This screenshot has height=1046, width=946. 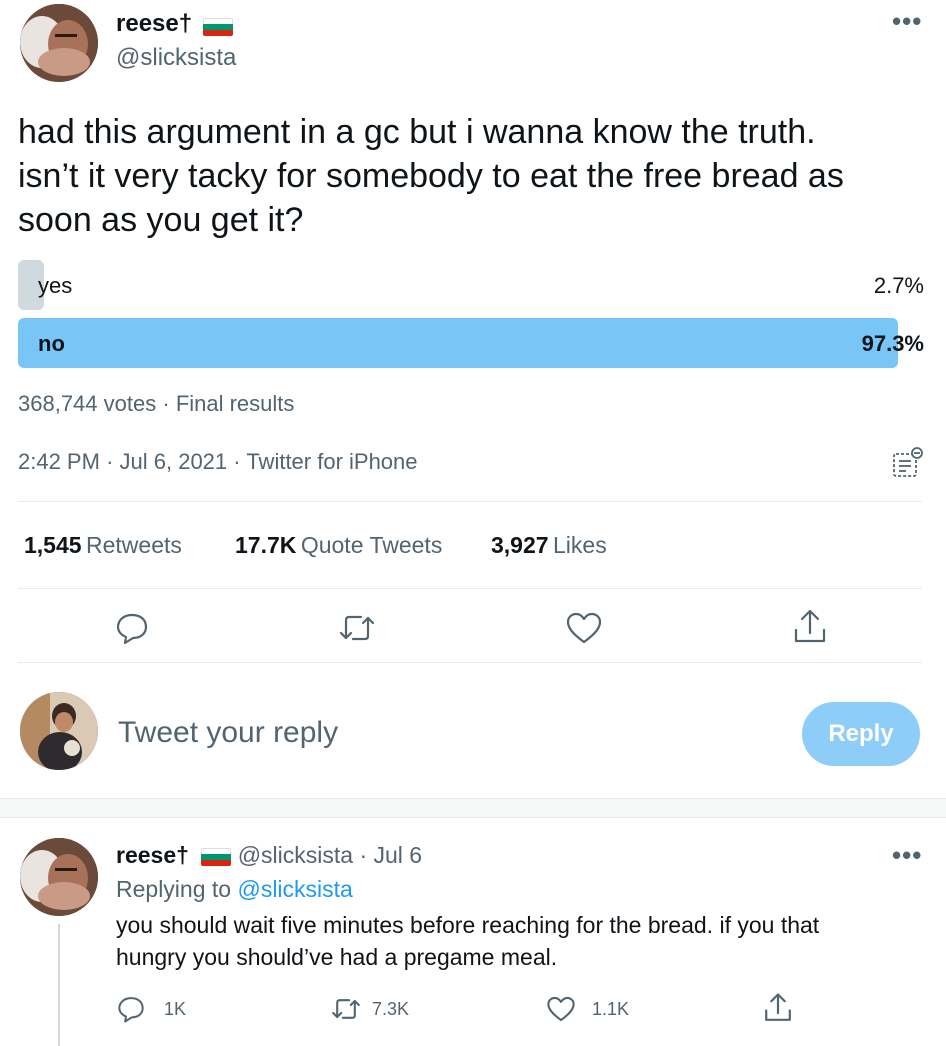 What do you see at coordinates (898, 285) in the screenshot?
I see `poll-option-percent-yes: 2.7%` at bounding box center [898, 285].